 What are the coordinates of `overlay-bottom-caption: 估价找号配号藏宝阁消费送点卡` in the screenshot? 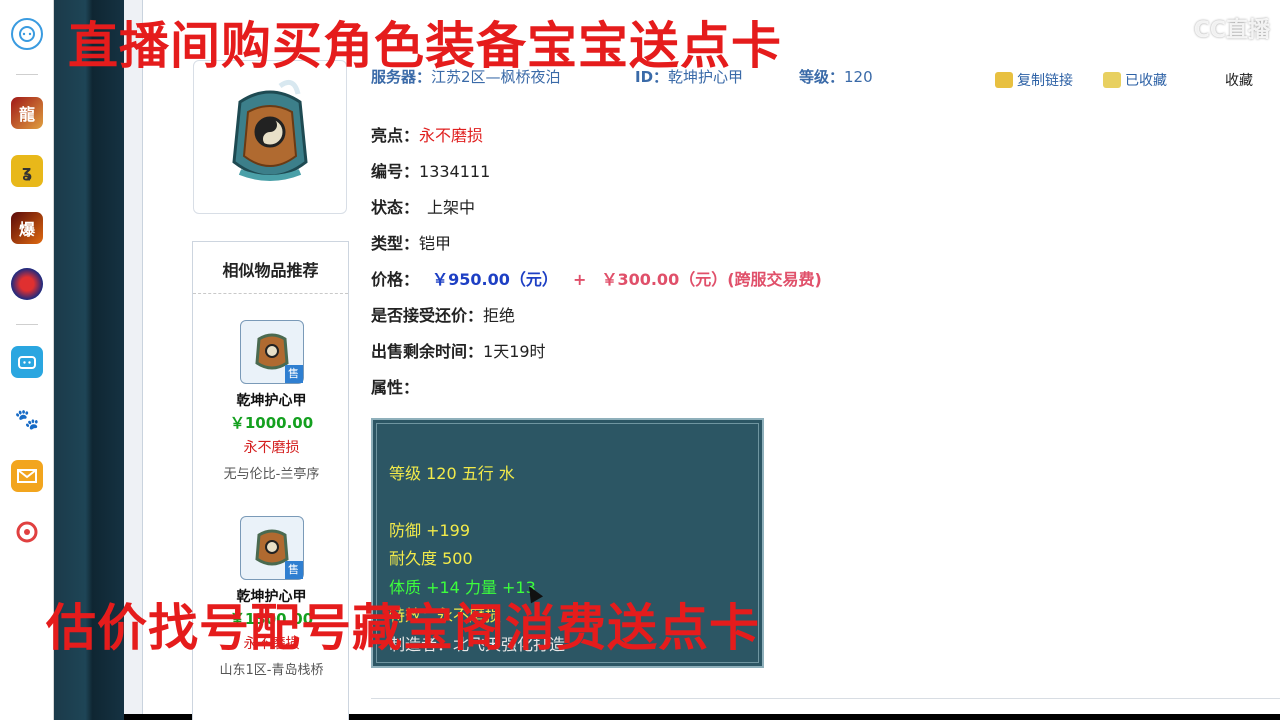 It's located at (403, 628).